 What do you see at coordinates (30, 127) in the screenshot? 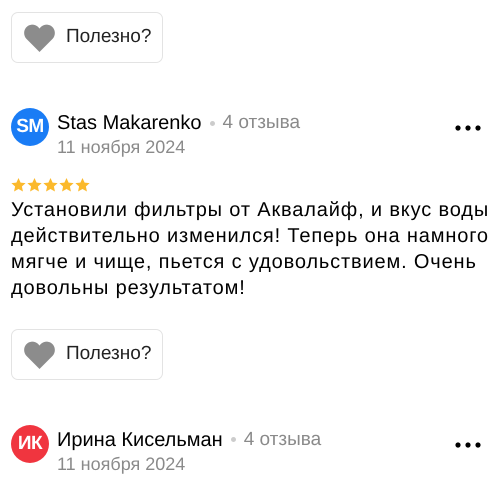
I see `avatar: SM` at bounding box center [30, 127].